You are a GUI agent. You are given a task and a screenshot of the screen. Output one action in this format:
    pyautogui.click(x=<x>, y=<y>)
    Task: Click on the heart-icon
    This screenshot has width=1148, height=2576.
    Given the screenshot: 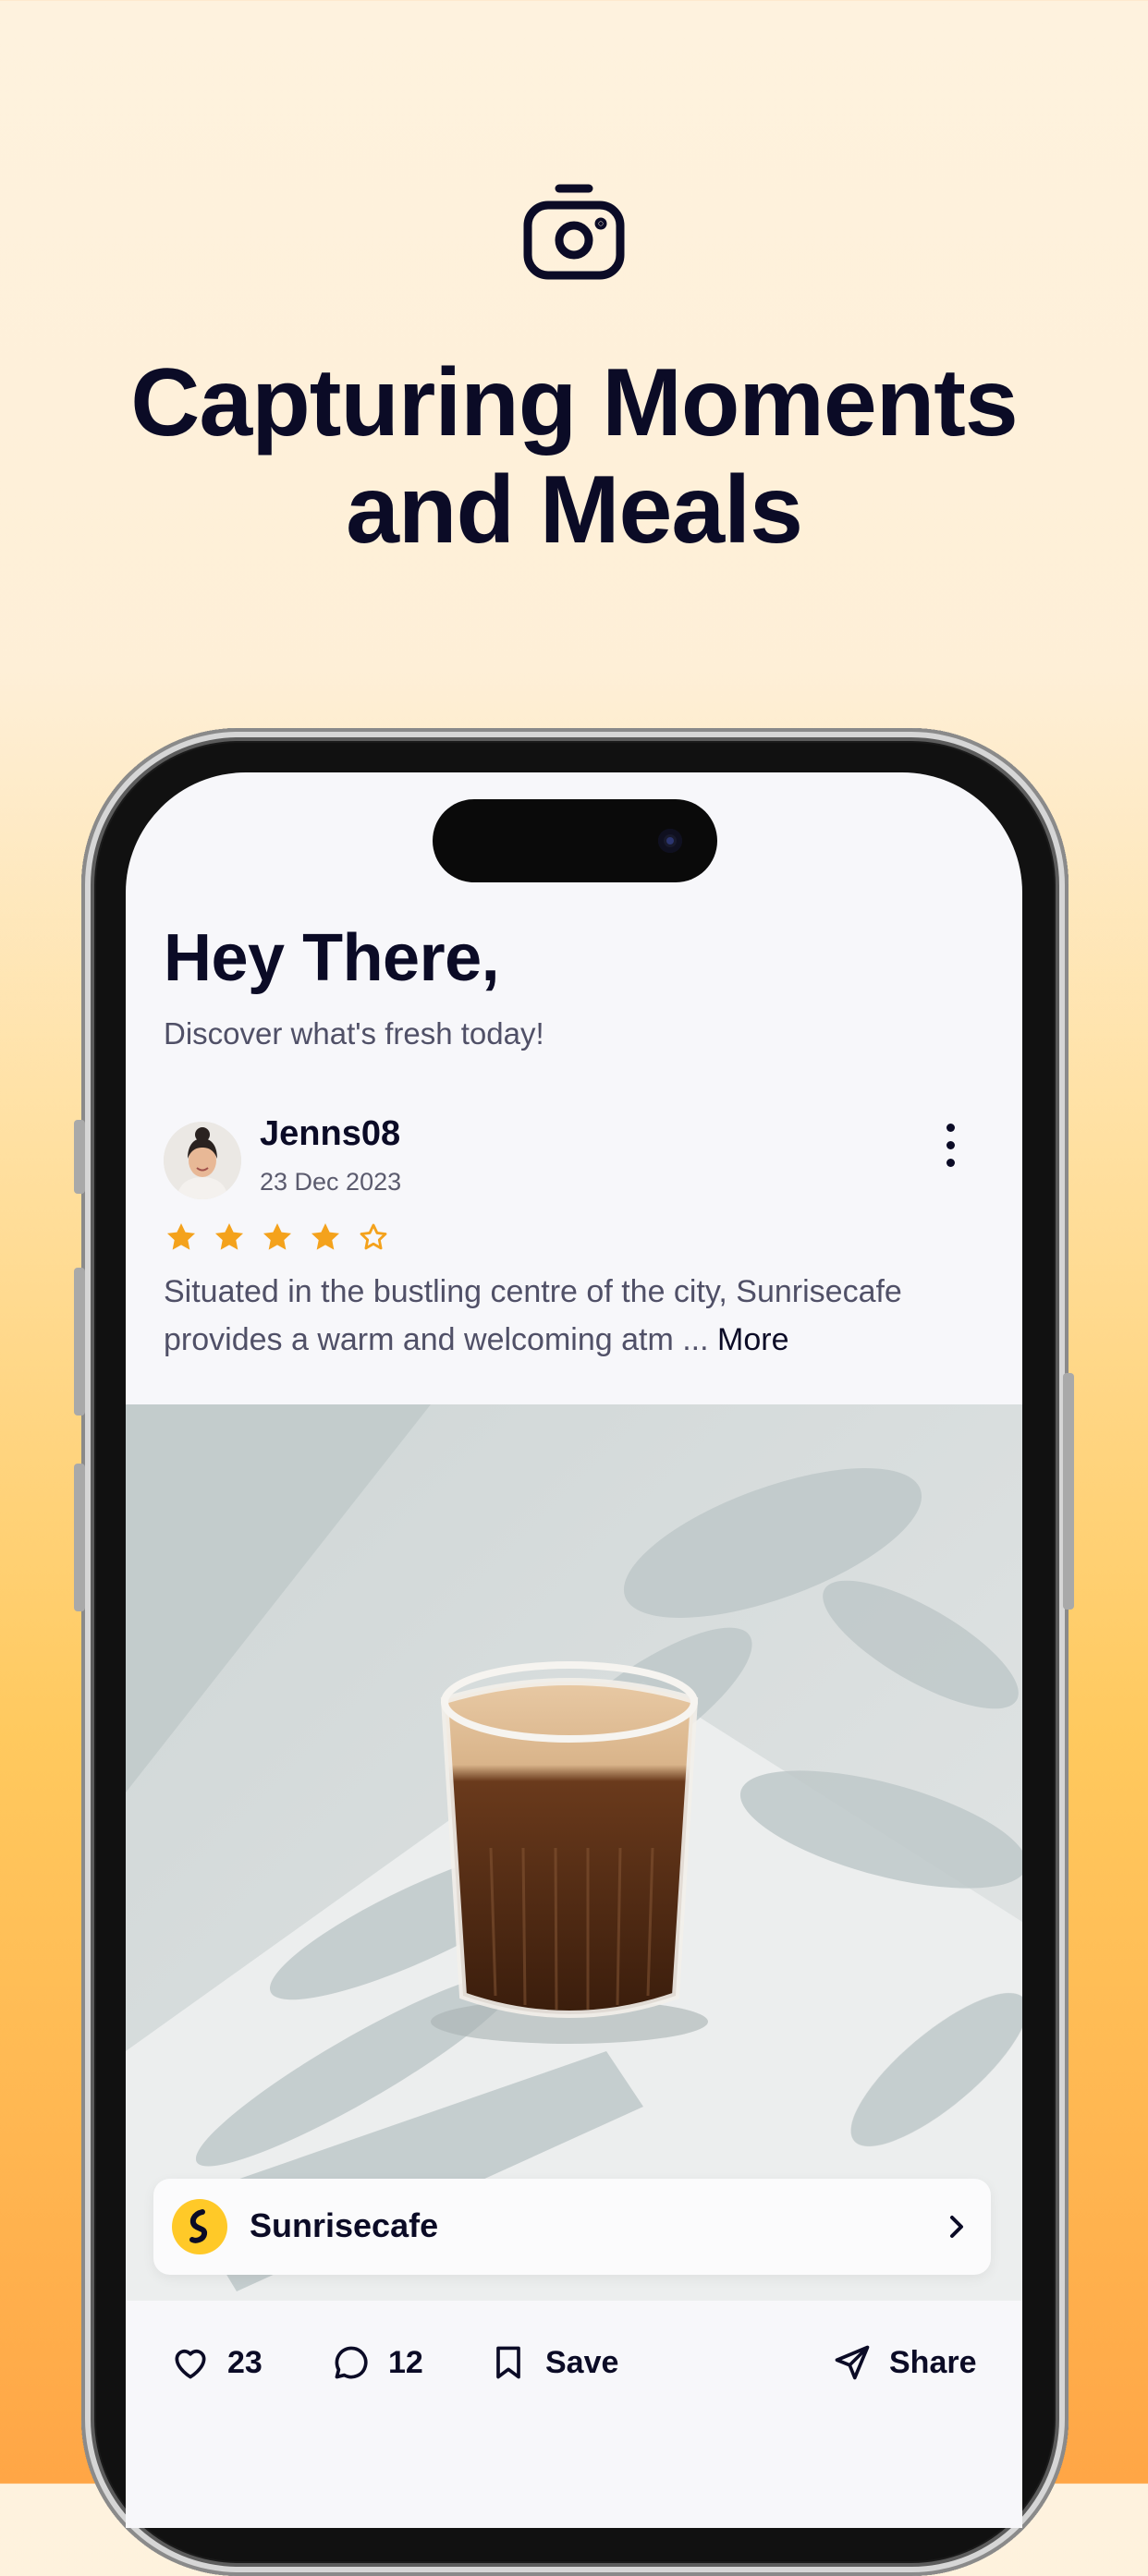 What is the action you would take?
    pyautogui.click(x=191, y=2364)
    